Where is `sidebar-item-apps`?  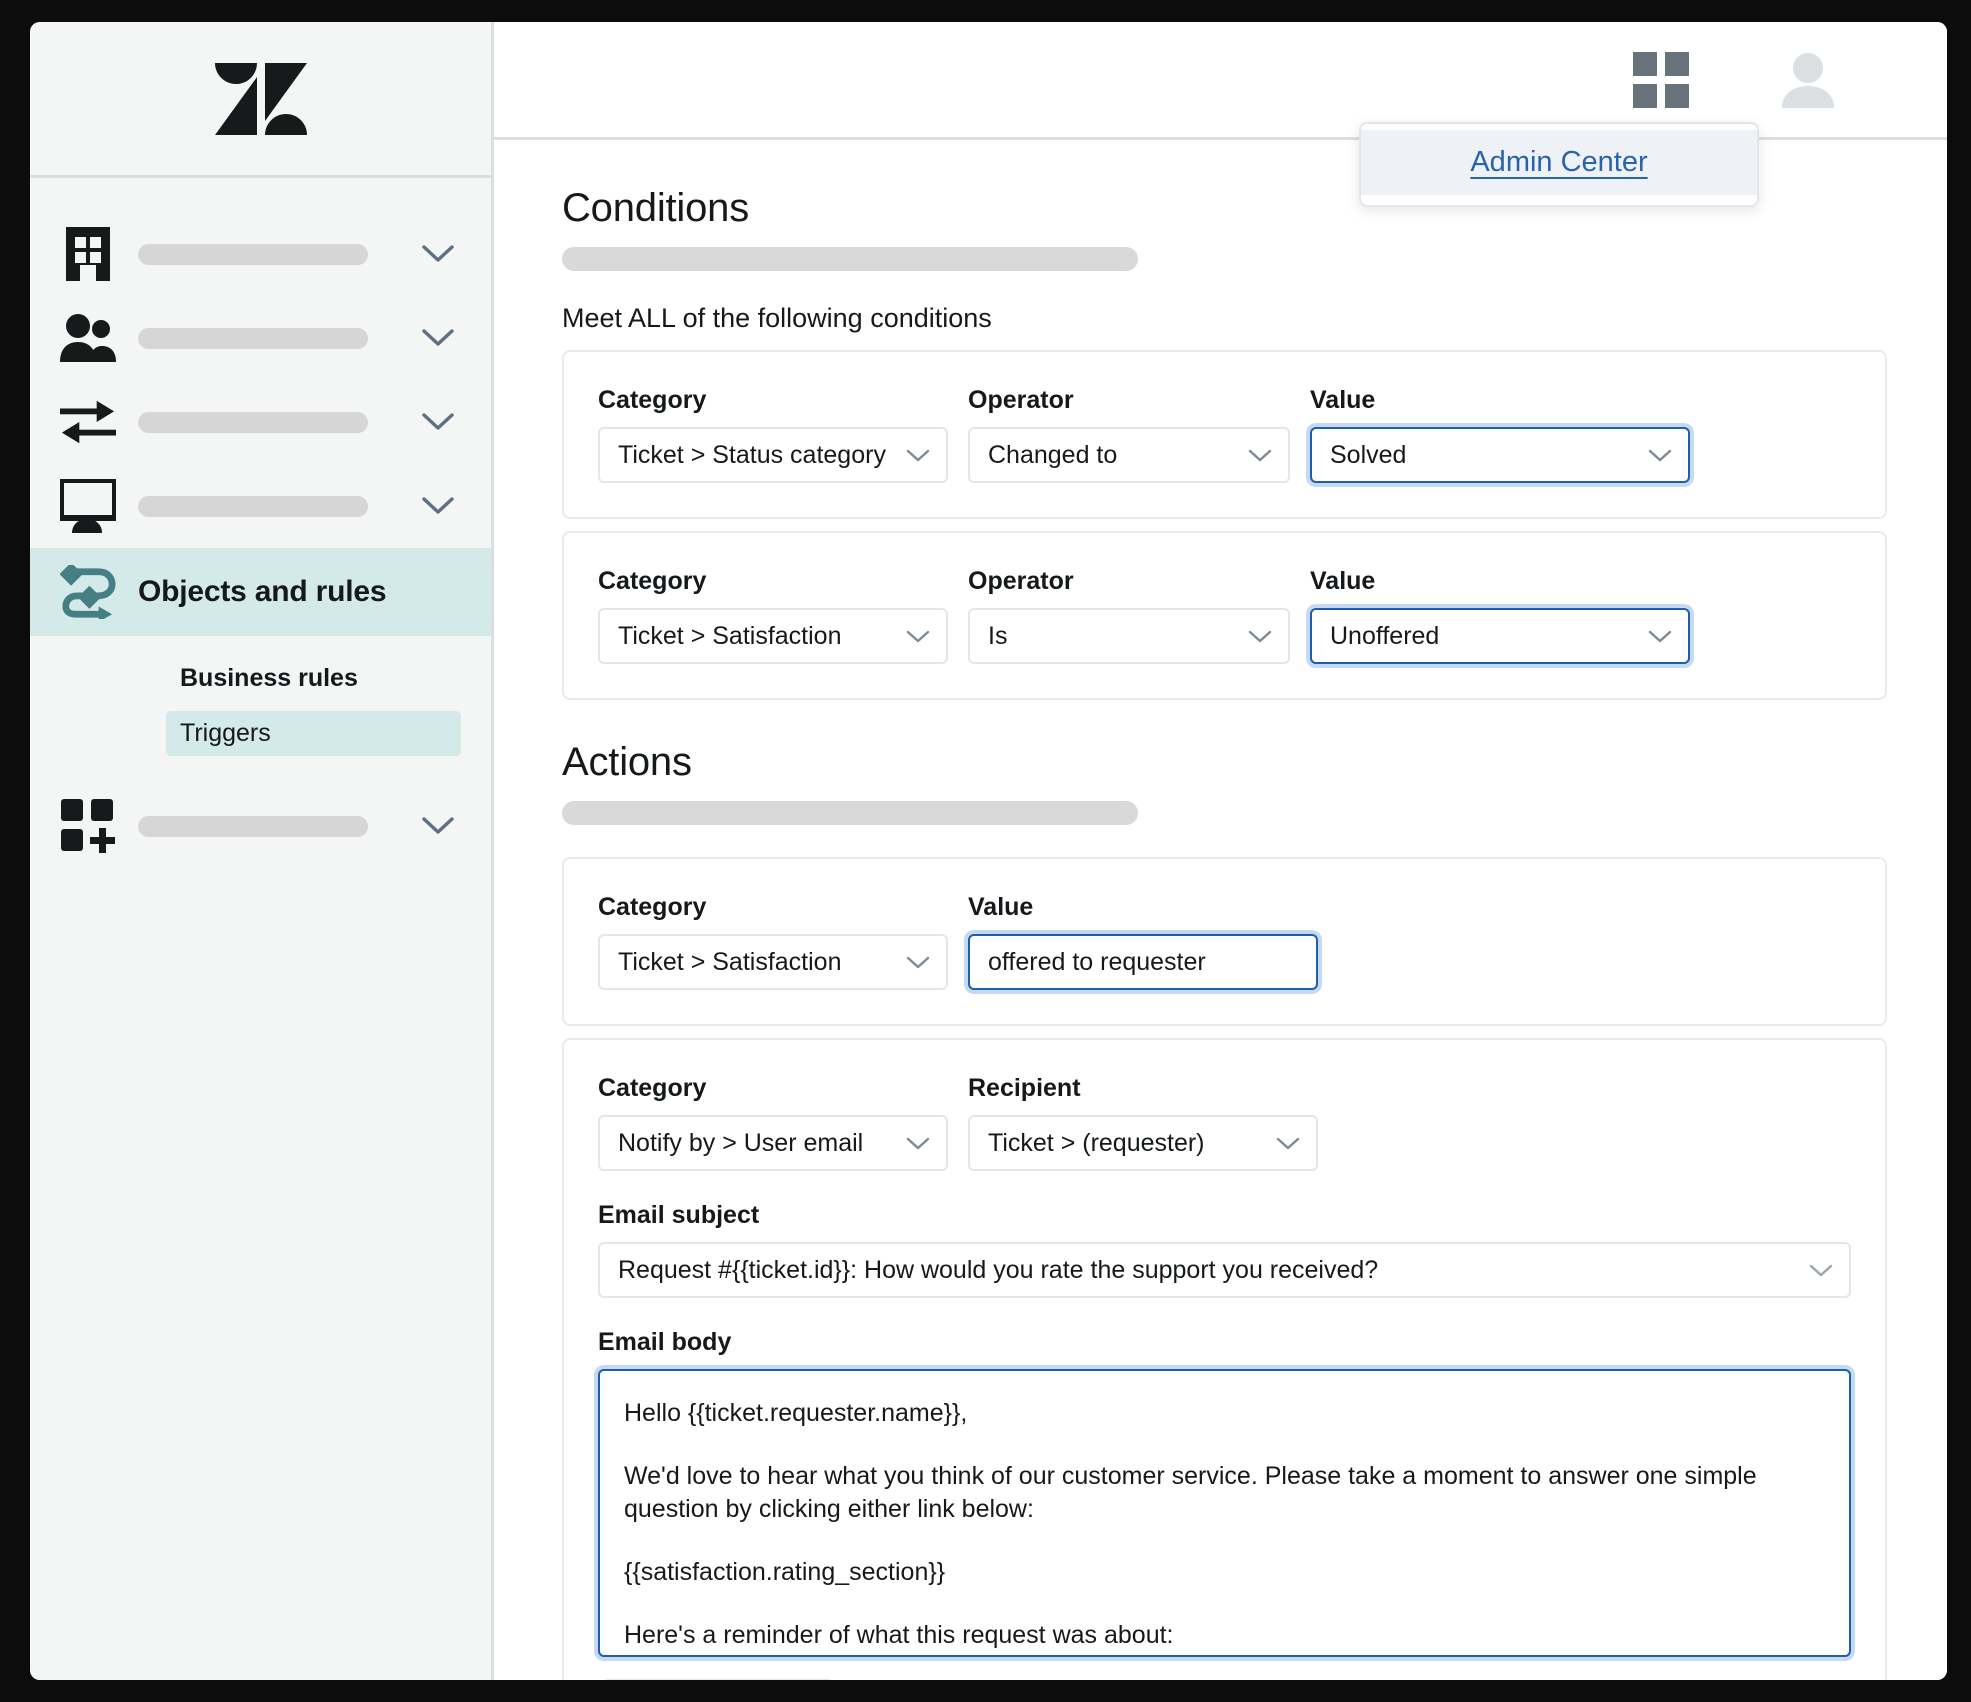
sidebar-item-apps is located at coordinates (260, 826).